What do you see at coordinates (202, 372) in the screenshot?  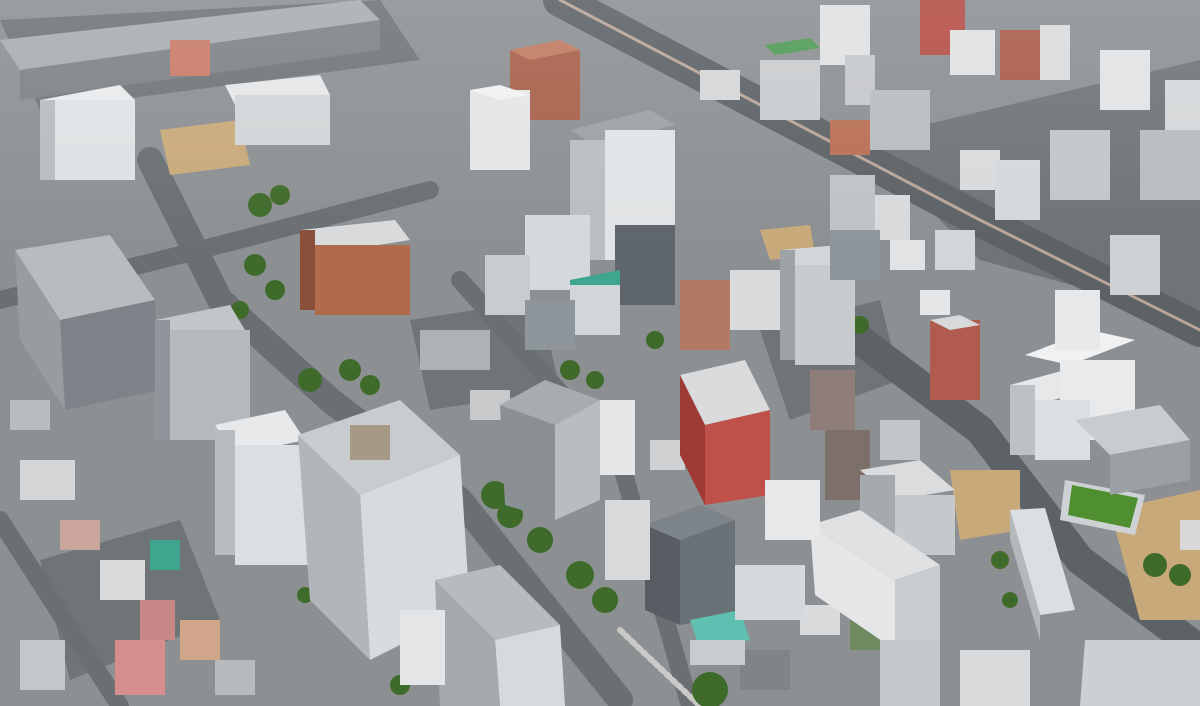 I see `building-gray-mid-left` at bounding box center [202, 372].